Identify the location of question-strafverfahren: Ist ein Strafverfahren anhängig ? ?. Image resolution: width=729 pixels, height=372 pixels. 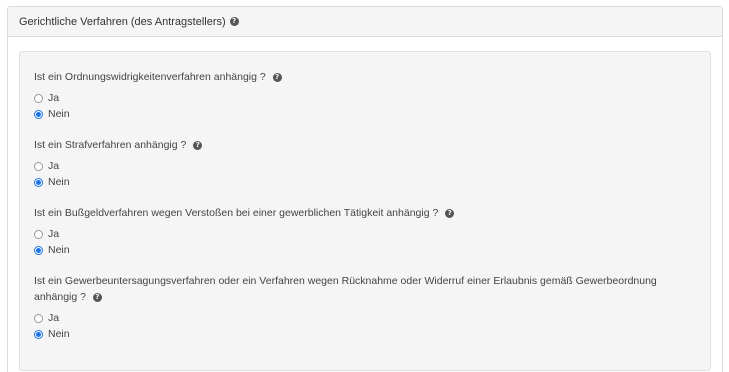
(366, 145).